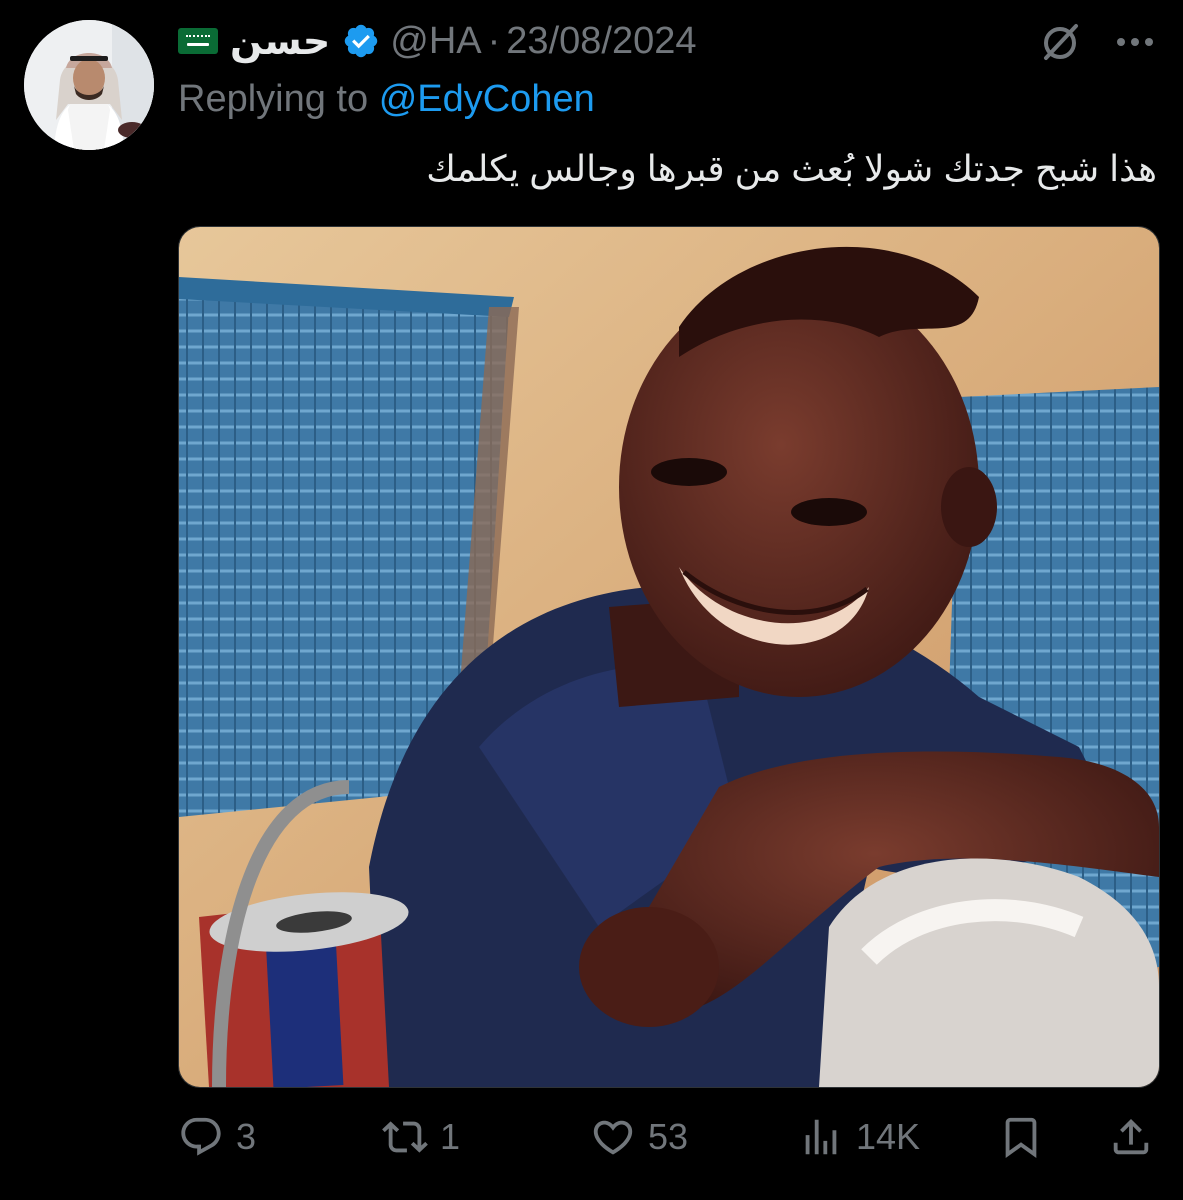  I want to click on reply-count: 3, so click(246, 1136).